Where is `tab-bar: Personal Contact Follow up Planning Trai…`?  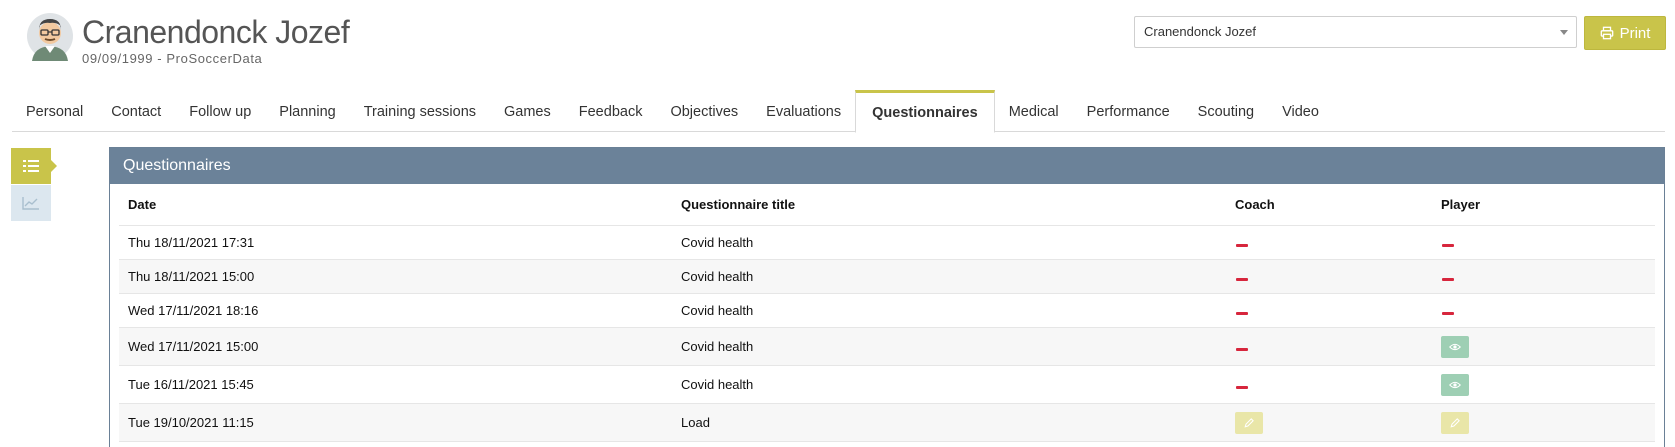
tab-bar: Personal Contact Follow up Planning Trai… is located at coordinates (838, 111).